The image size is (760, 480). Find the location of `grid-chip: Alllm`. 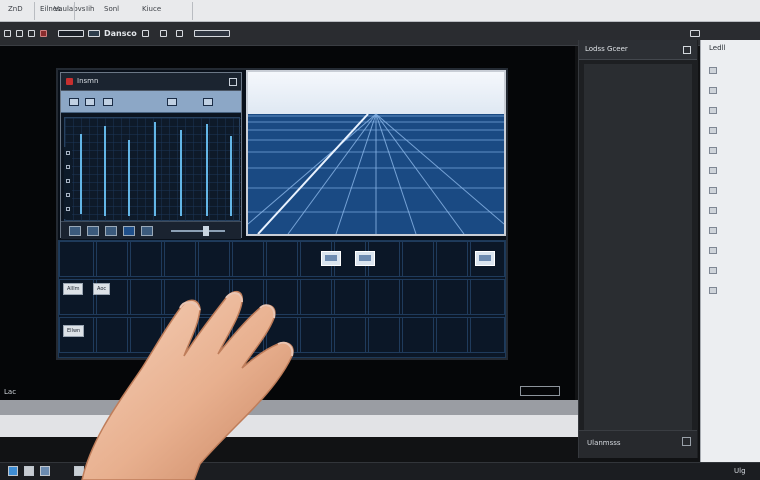

grid-chip: Alllm is located at coordinates (73, 289).